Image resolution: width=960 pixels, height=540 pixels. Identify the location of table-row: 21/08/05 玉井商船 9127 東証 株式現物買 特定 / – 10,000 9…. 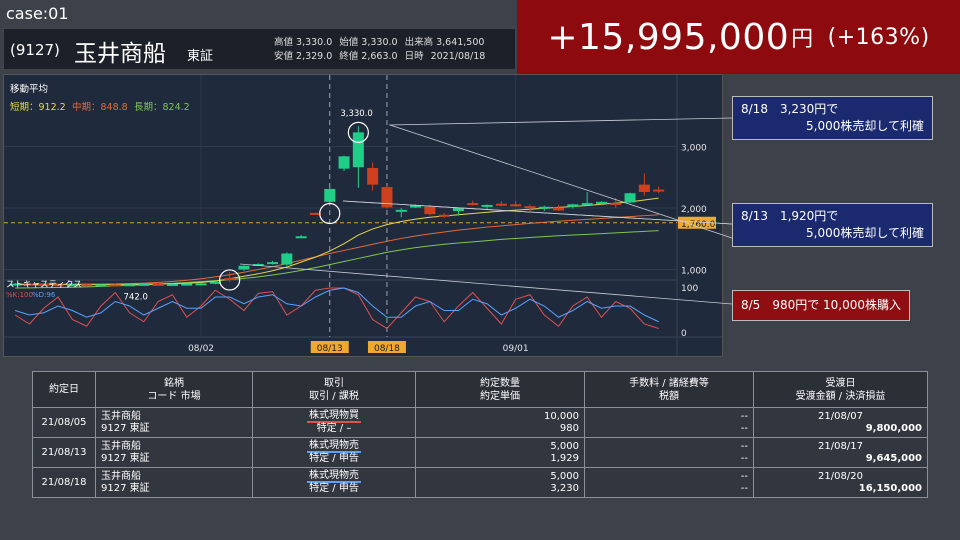
(480, 422).